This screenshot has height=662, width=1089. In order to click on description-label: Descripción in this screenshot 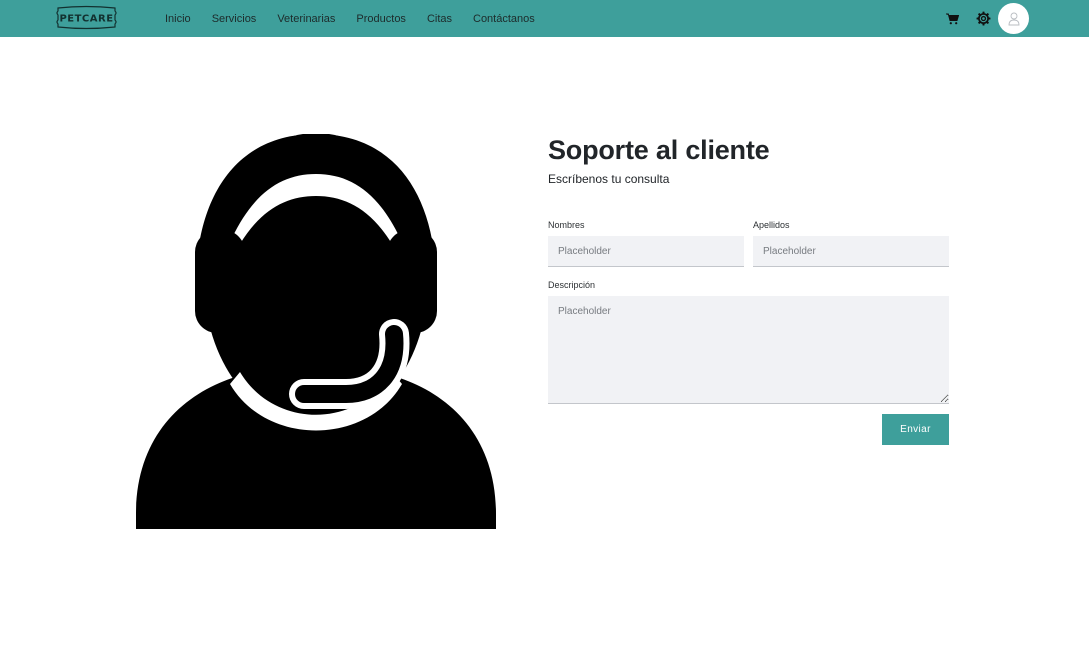, I will do `click(572, 285)`.